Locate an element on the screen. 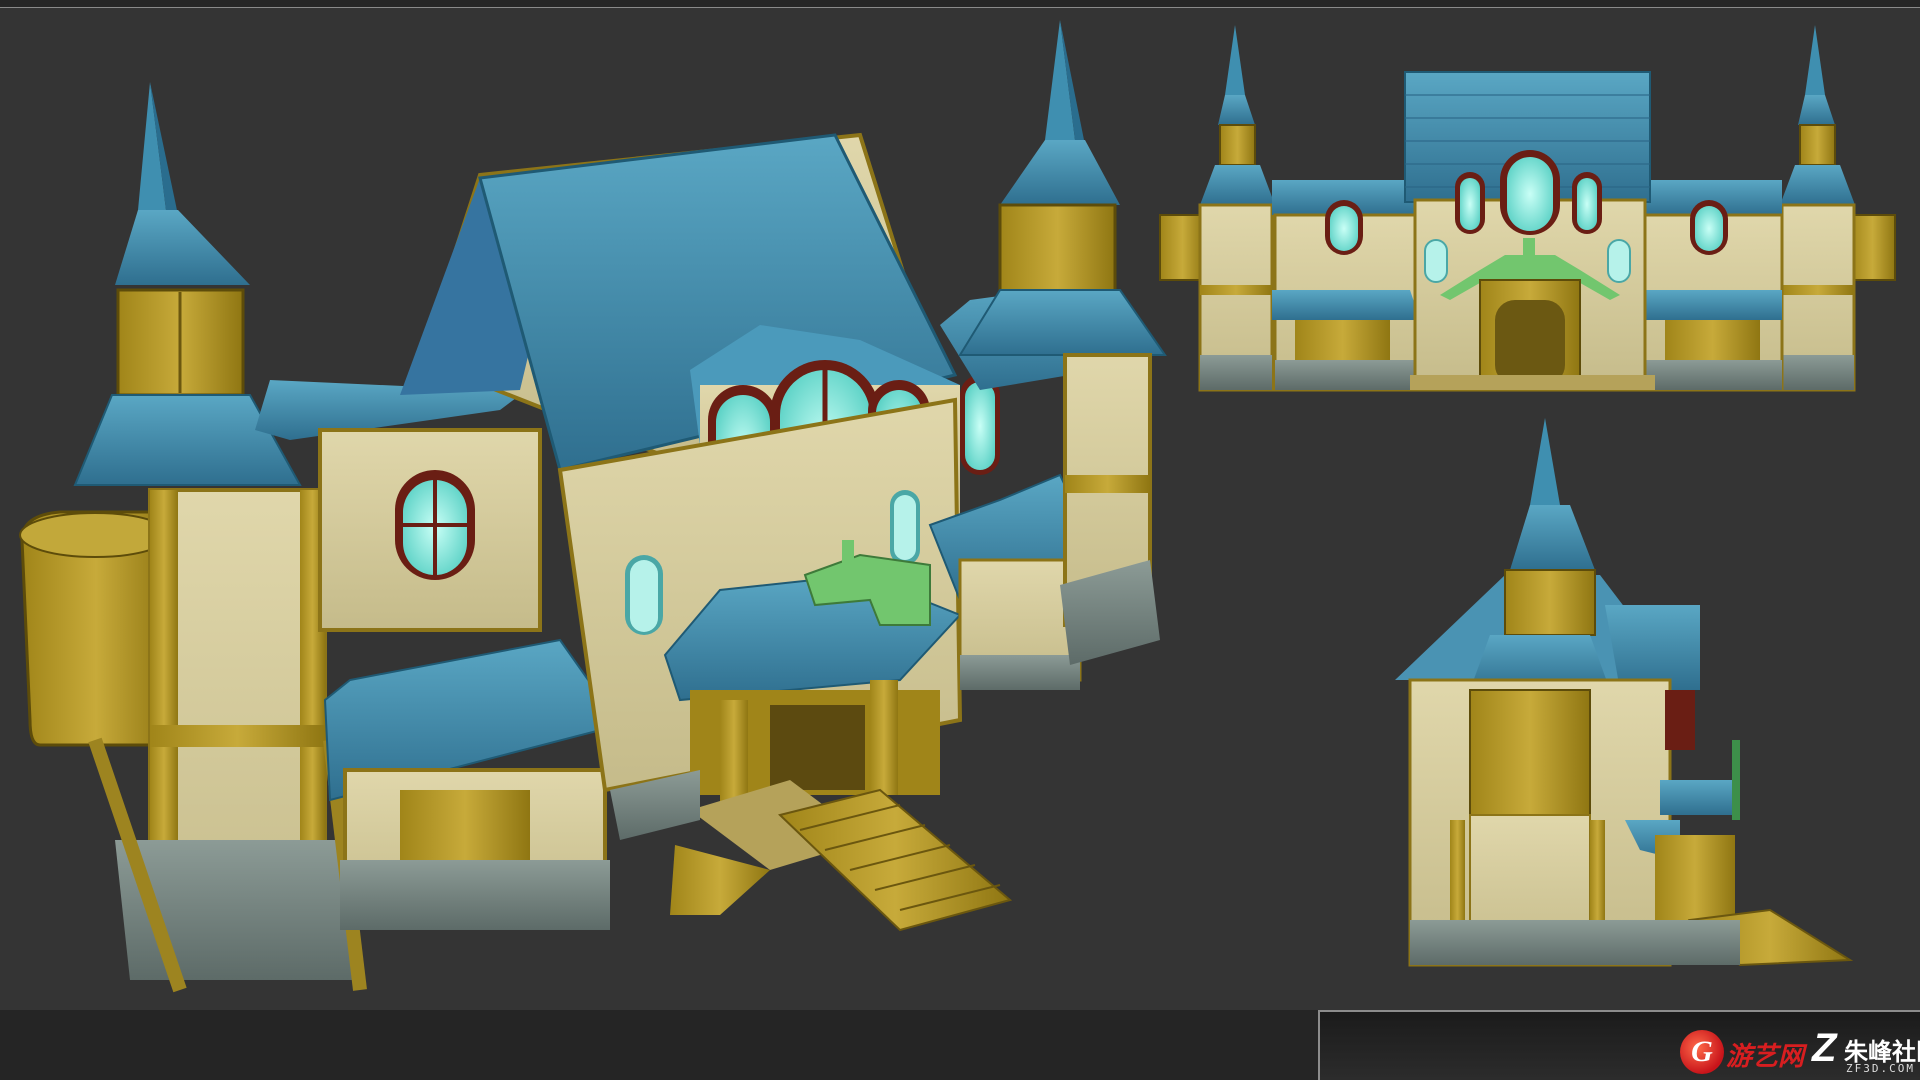 Image resolution: width=1920 pixels, height=1080 pixels. front-view is located at coordinates (1527, 208).